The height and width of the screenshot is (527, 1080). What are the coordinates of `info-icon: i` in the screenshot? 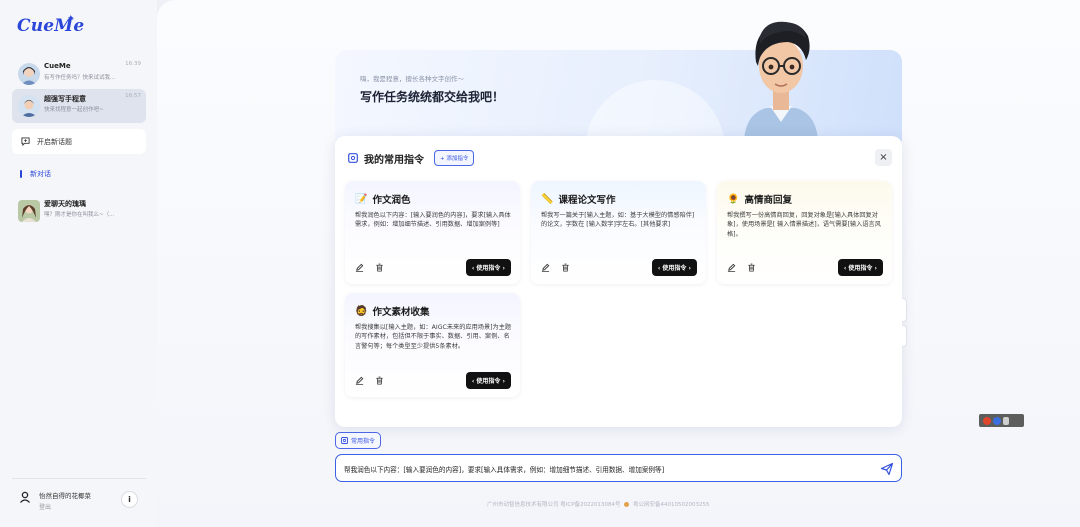 It's located at (129, 499).